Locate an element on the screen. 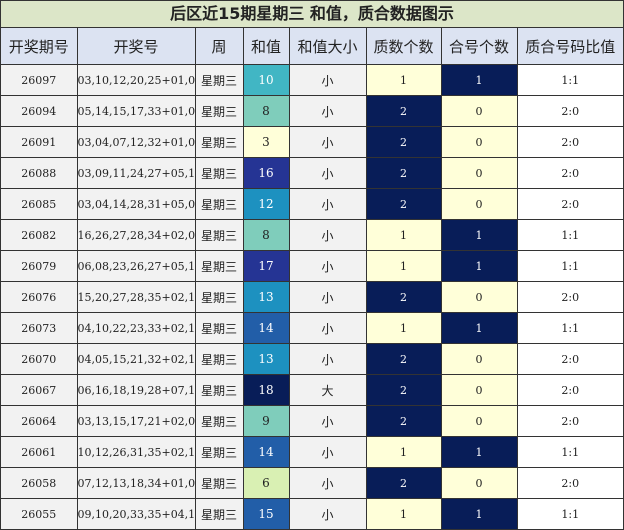  cell-sum: 17 is located at coordinates (266, 266).